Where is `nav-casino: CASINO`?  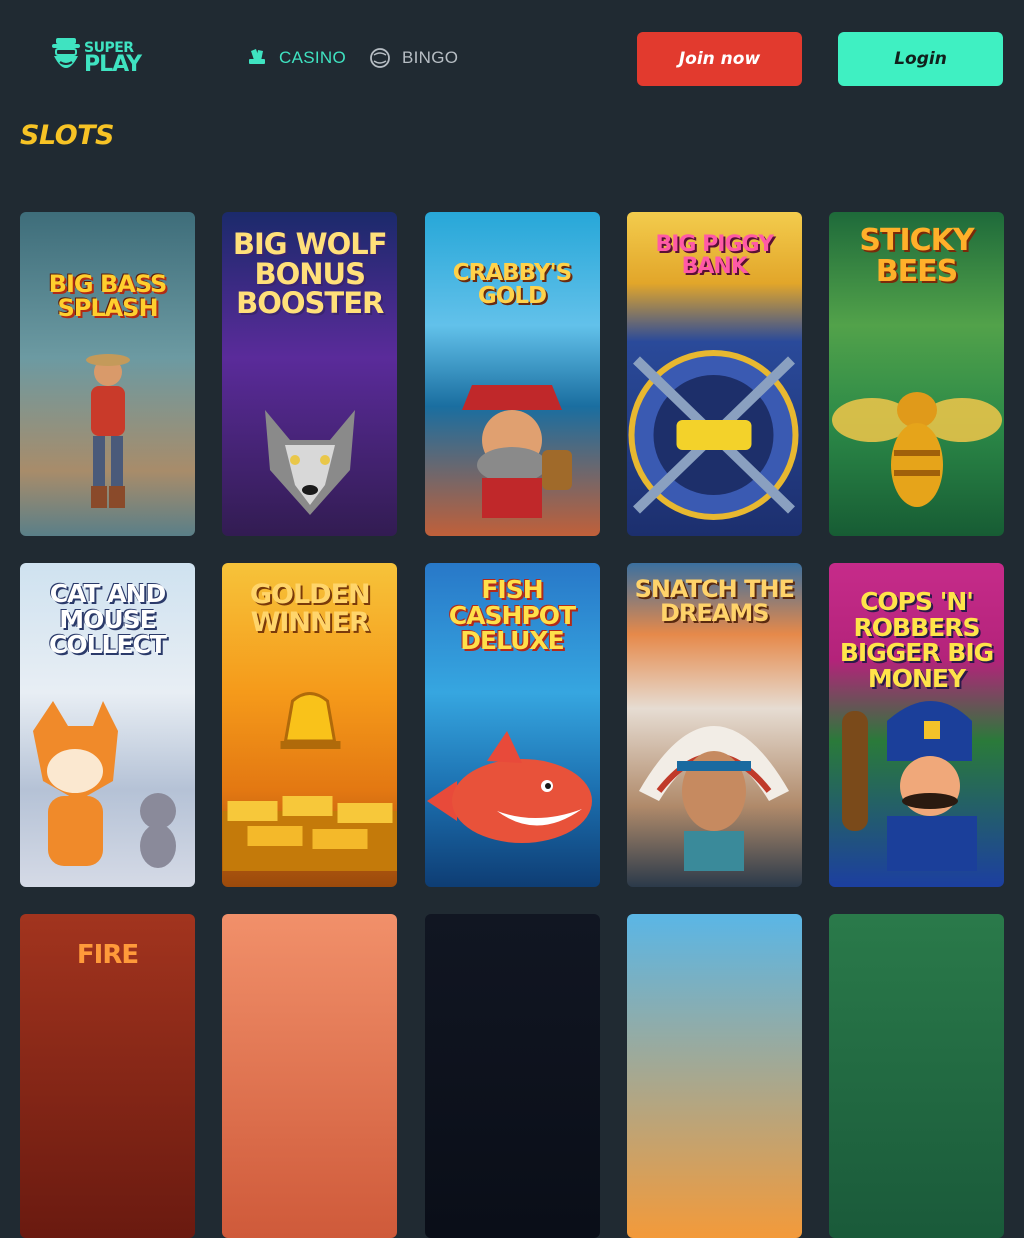 nav-casino: CASINO is located at coordinates (295, 58).